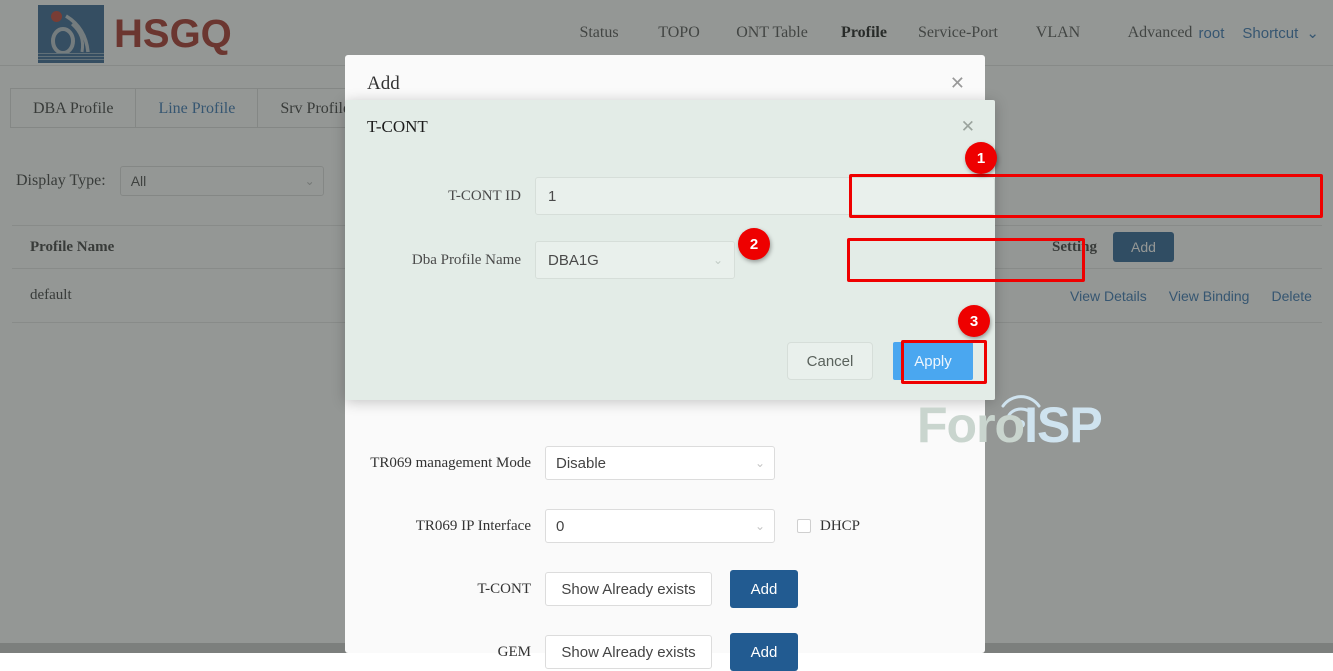  What do you see at coordinates (455, 526) in the screenshot?
I see `field-label: TR069 IP Interface` at bounding box center [455, 526].